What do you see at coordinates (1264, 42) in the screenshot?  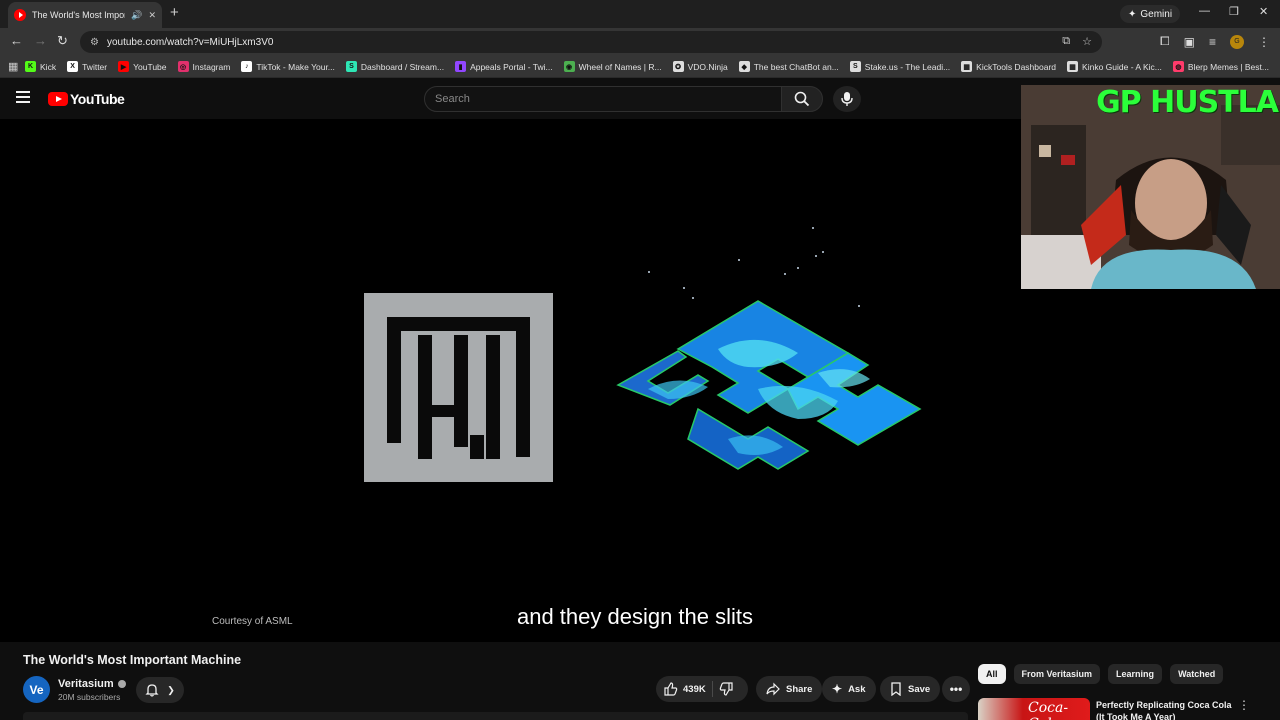 I see `browser-menu-icon: ⋮` at bounding box center [1264, 42].